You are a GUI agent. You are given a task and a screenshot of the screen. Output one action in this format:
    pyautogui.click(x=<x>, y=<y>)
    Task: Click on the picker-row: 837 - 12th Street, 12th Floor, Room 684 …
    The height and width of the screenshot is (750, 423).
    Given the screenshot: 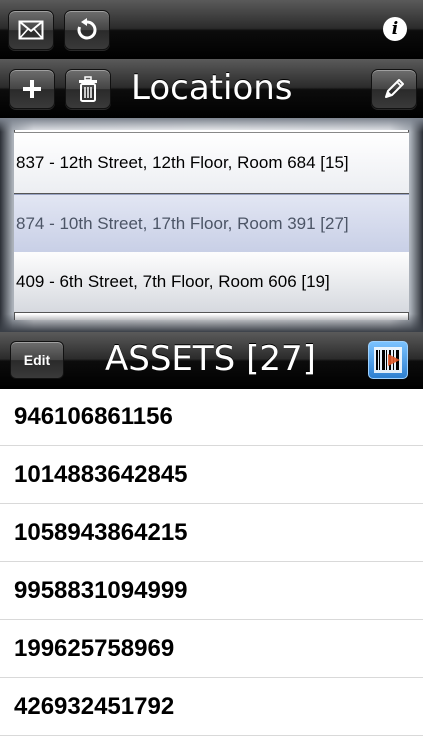 What is the action you would take?
    pyautogui.click(x=211, y=163)
    